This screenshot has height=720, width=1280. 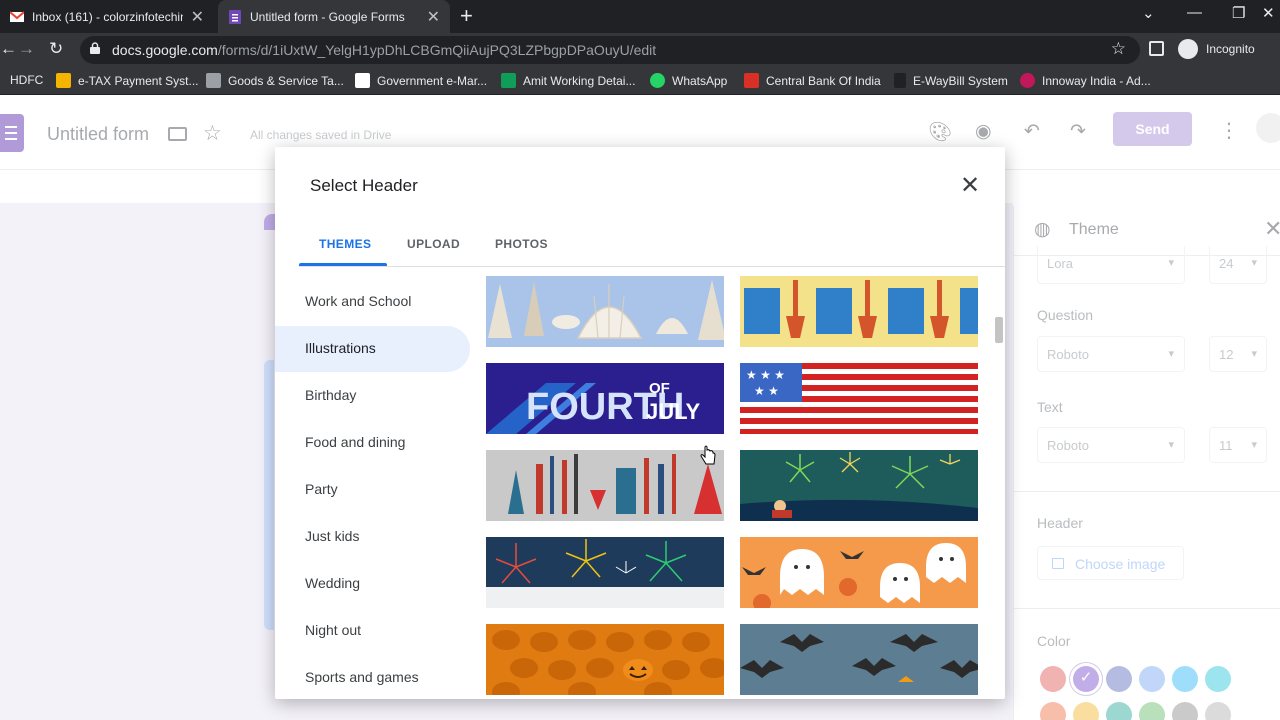 I want to click on tab-search-icon: ⌄, so click(x=1148, y=13).